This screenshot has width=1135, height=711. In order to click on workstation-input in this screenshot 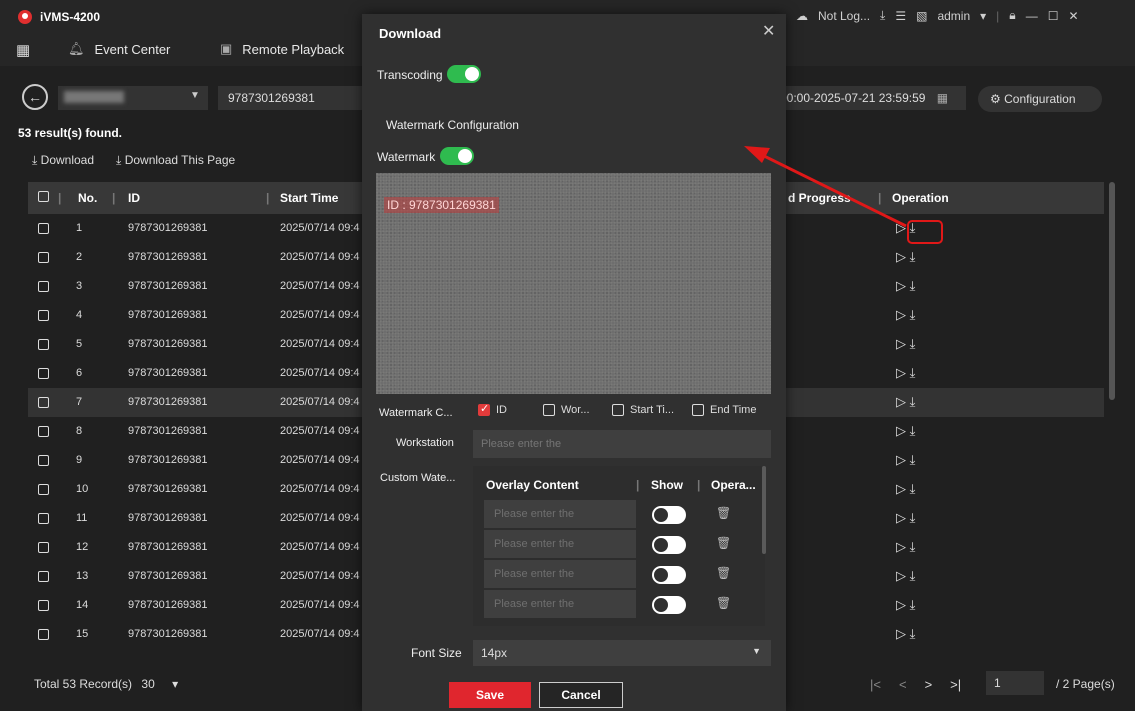, I will do `click(622, 444)`.